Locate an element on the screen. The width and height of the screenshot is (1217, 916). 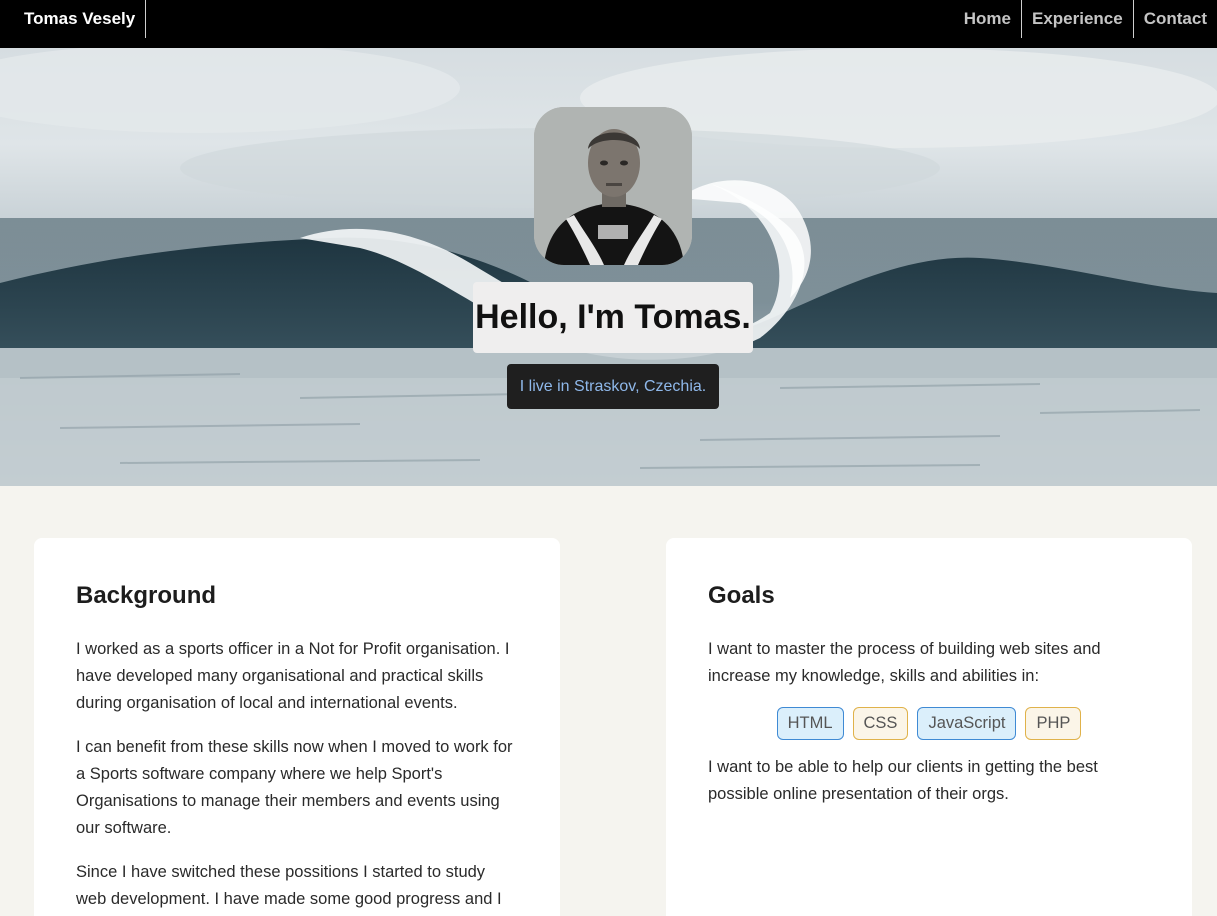
skill-chip-javascript: JavaScript is located at coordinates (967, 723).